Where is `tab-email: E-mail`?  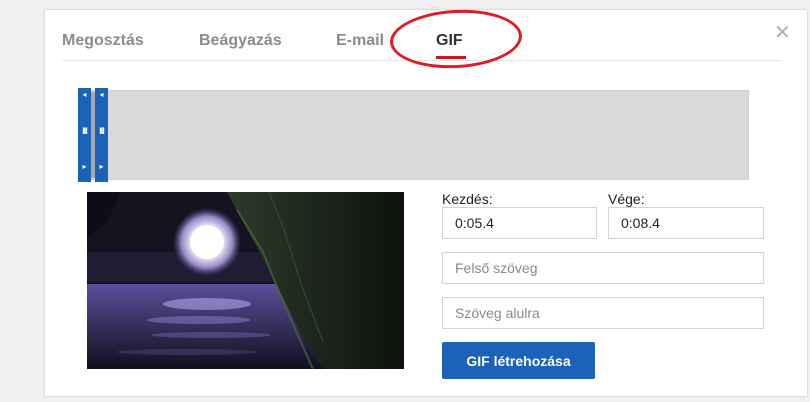
tab-email: E-mail is located at coordinates (360, 41).